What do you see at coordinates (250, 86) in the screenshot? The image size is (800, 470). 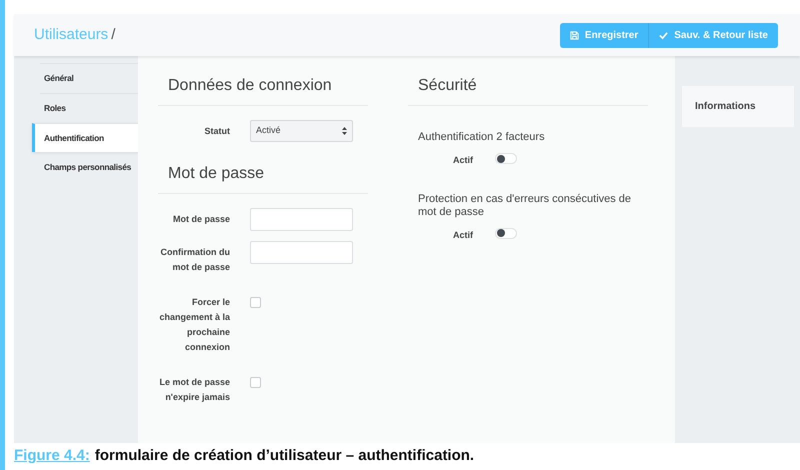 I see `section-title: Données de connexion` at bounding box center [250, 86].